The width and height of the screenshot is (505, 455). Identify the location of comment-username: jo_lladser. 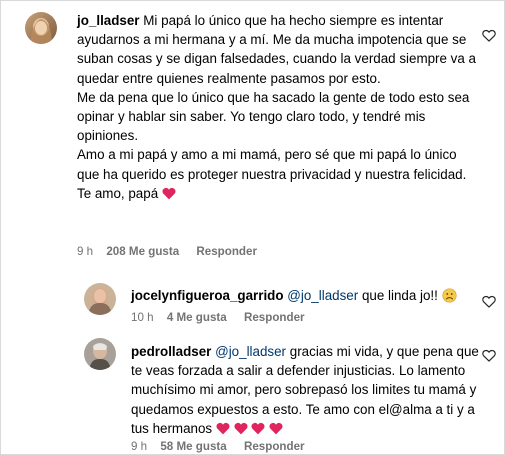
(108, 20).